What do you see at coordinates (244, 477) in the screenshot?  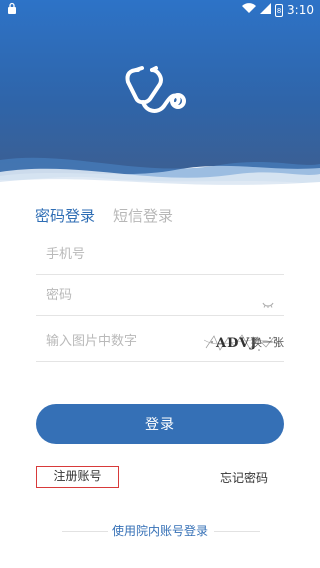 I see `forgot-password-link: 忘记密码` at bounding box center [244, 477].